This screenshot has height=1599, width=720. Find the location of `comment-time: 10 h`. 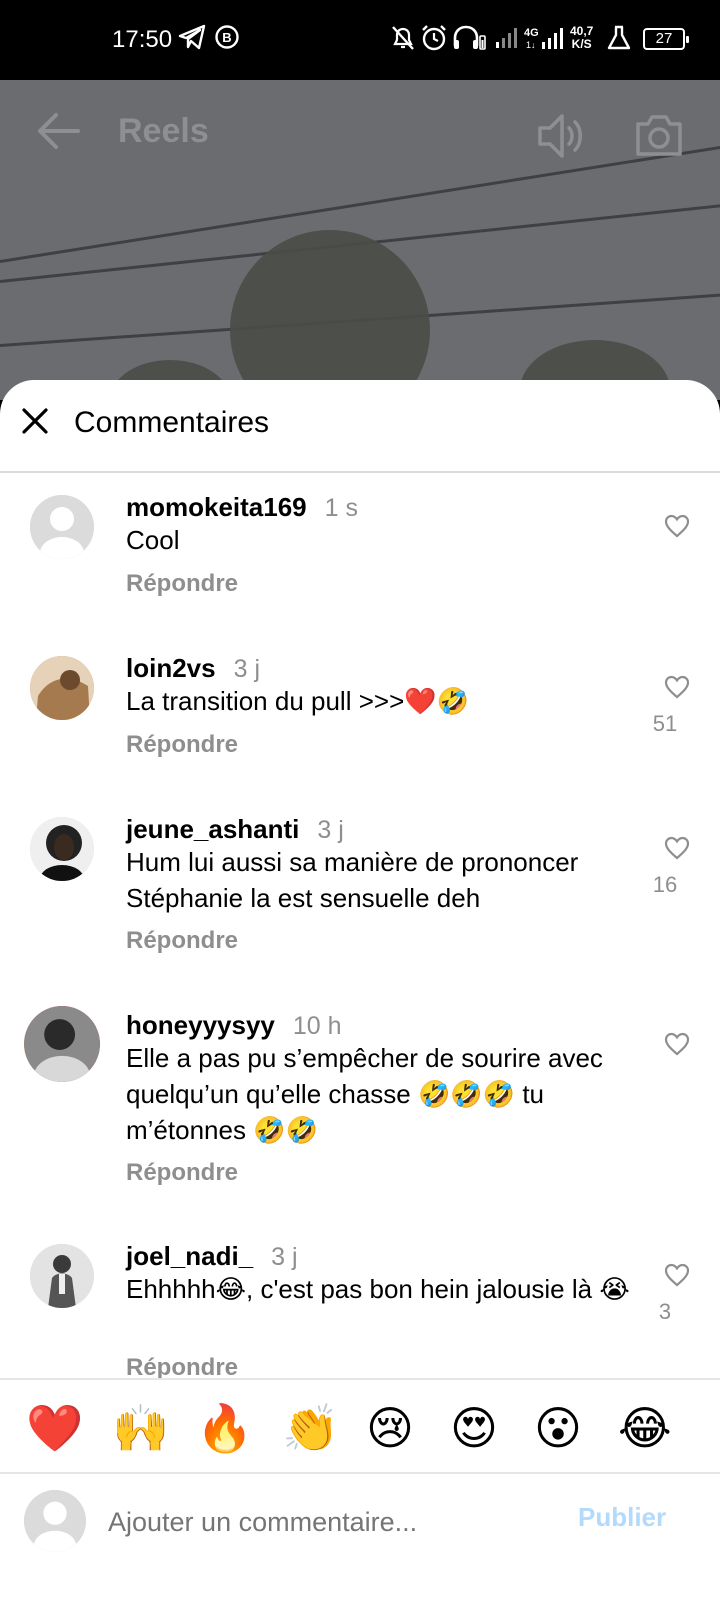

comment-time: 10 h is located at coordinates (317, 1026).